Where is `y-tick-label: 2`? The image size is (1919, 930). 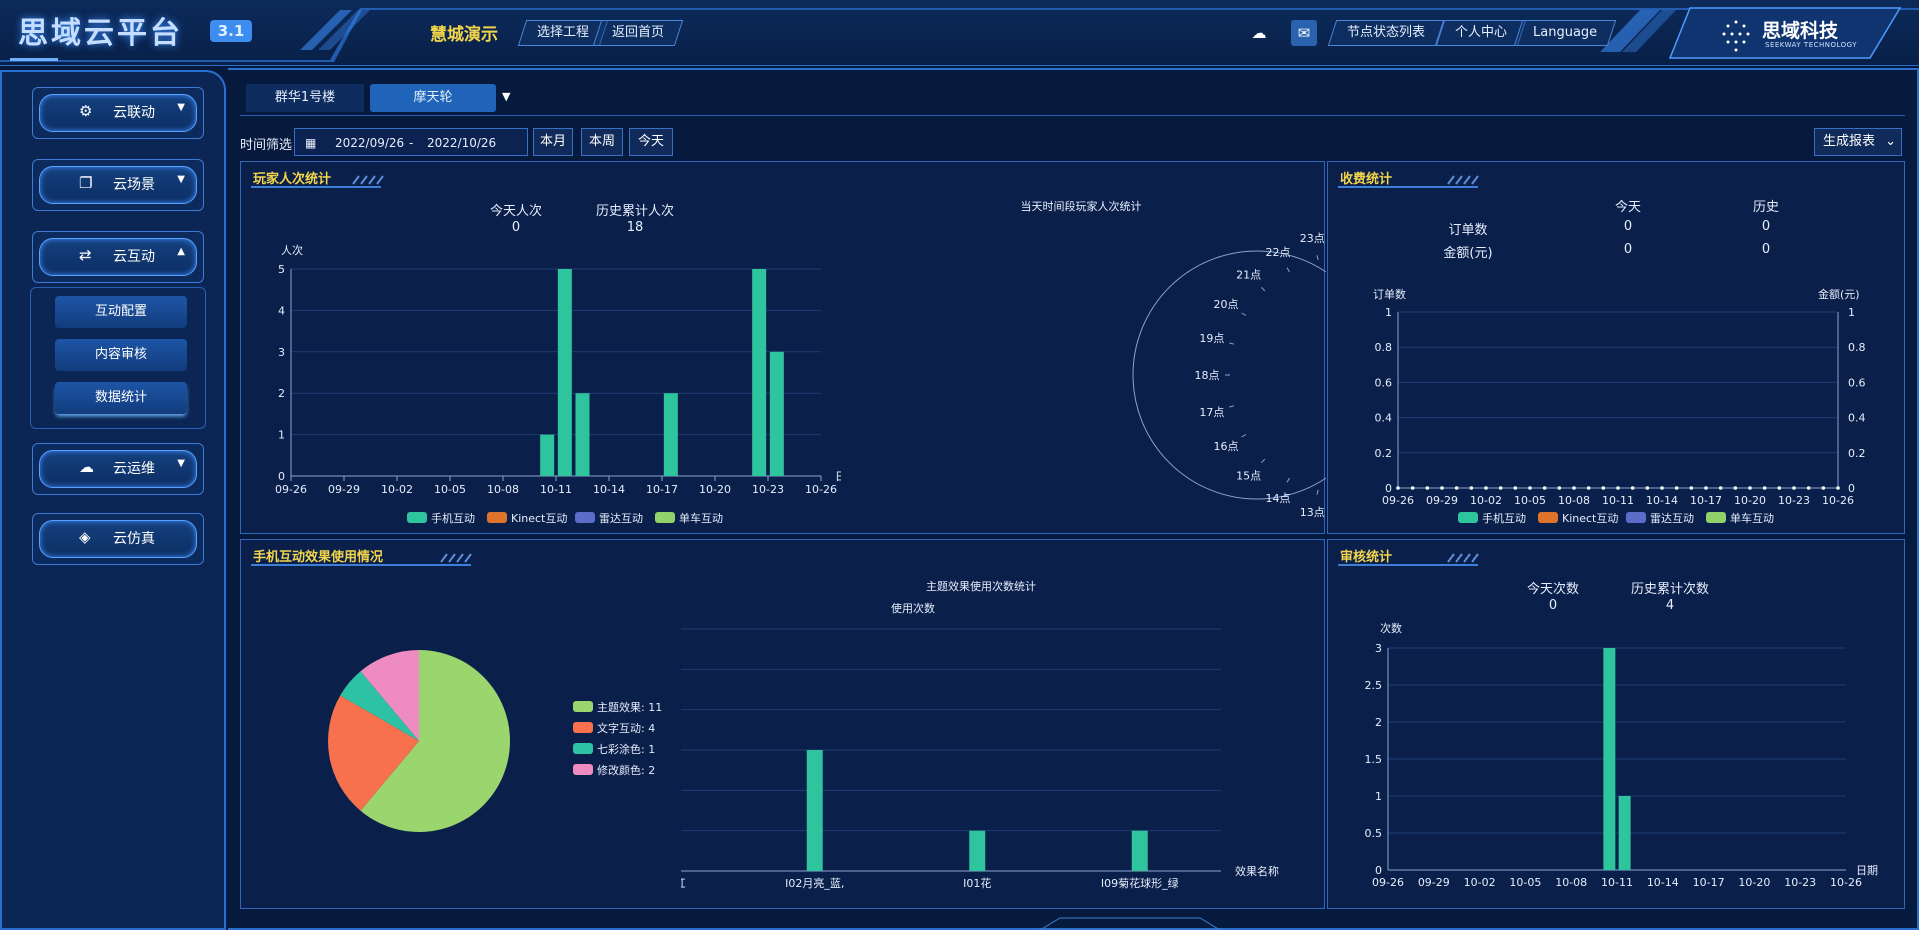 y-tick-label: 2 is located at coordinates (1378, 722).